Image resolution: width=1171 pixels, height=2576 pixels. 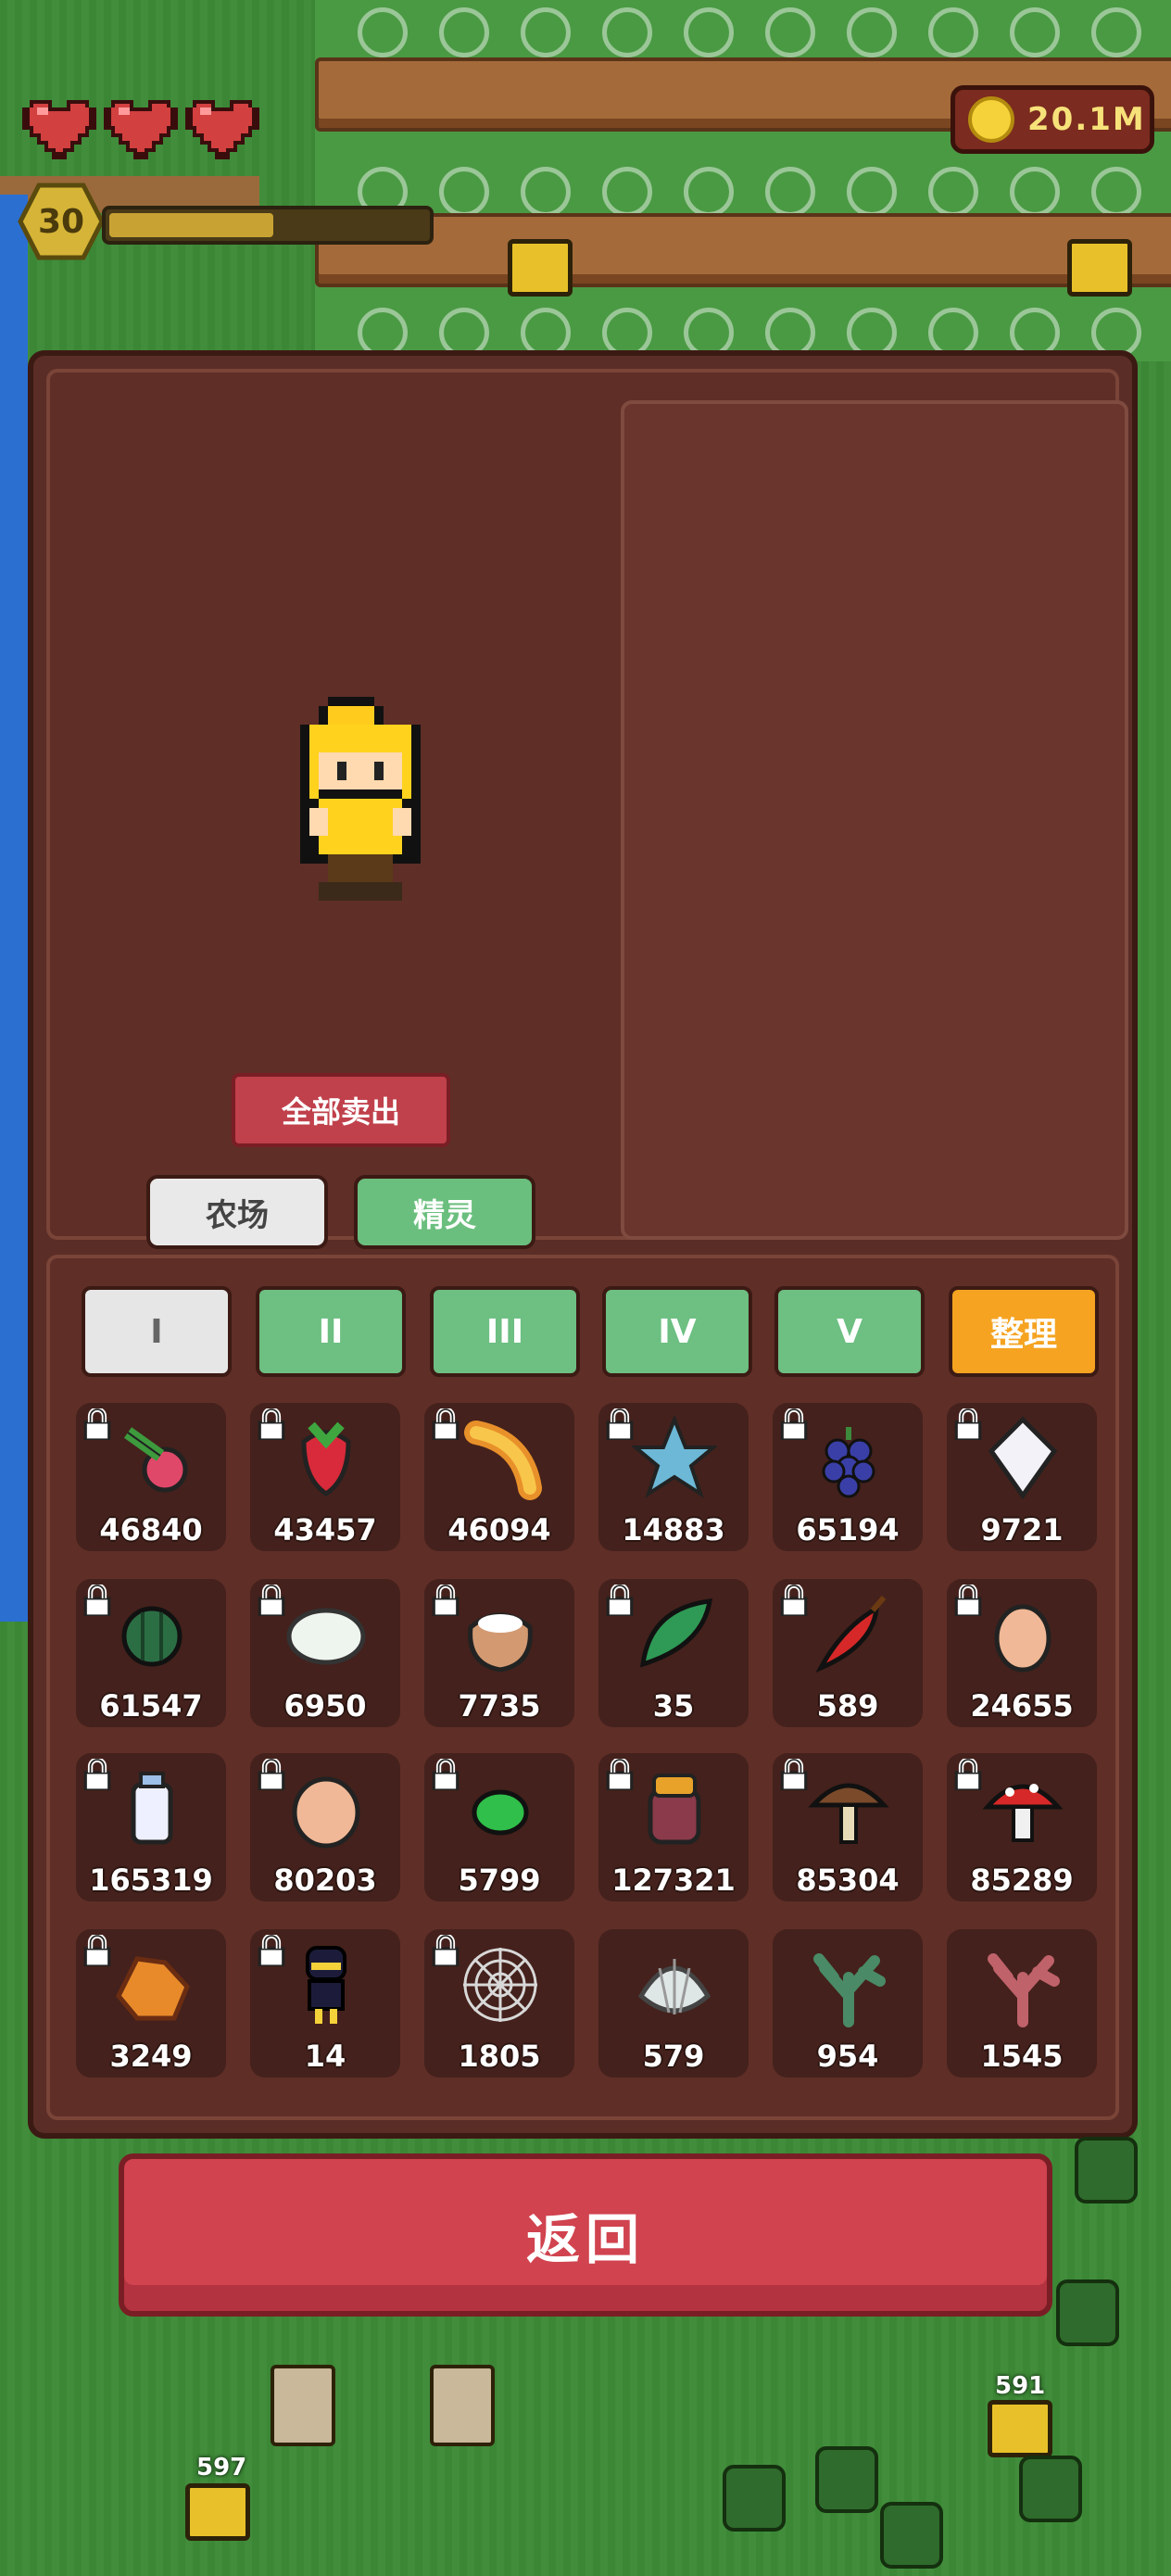 What do you see at coordinates (445, 1212) in the screenshot?
I see `tab-spirit: 精灵` at bounding box center [445, 1212].